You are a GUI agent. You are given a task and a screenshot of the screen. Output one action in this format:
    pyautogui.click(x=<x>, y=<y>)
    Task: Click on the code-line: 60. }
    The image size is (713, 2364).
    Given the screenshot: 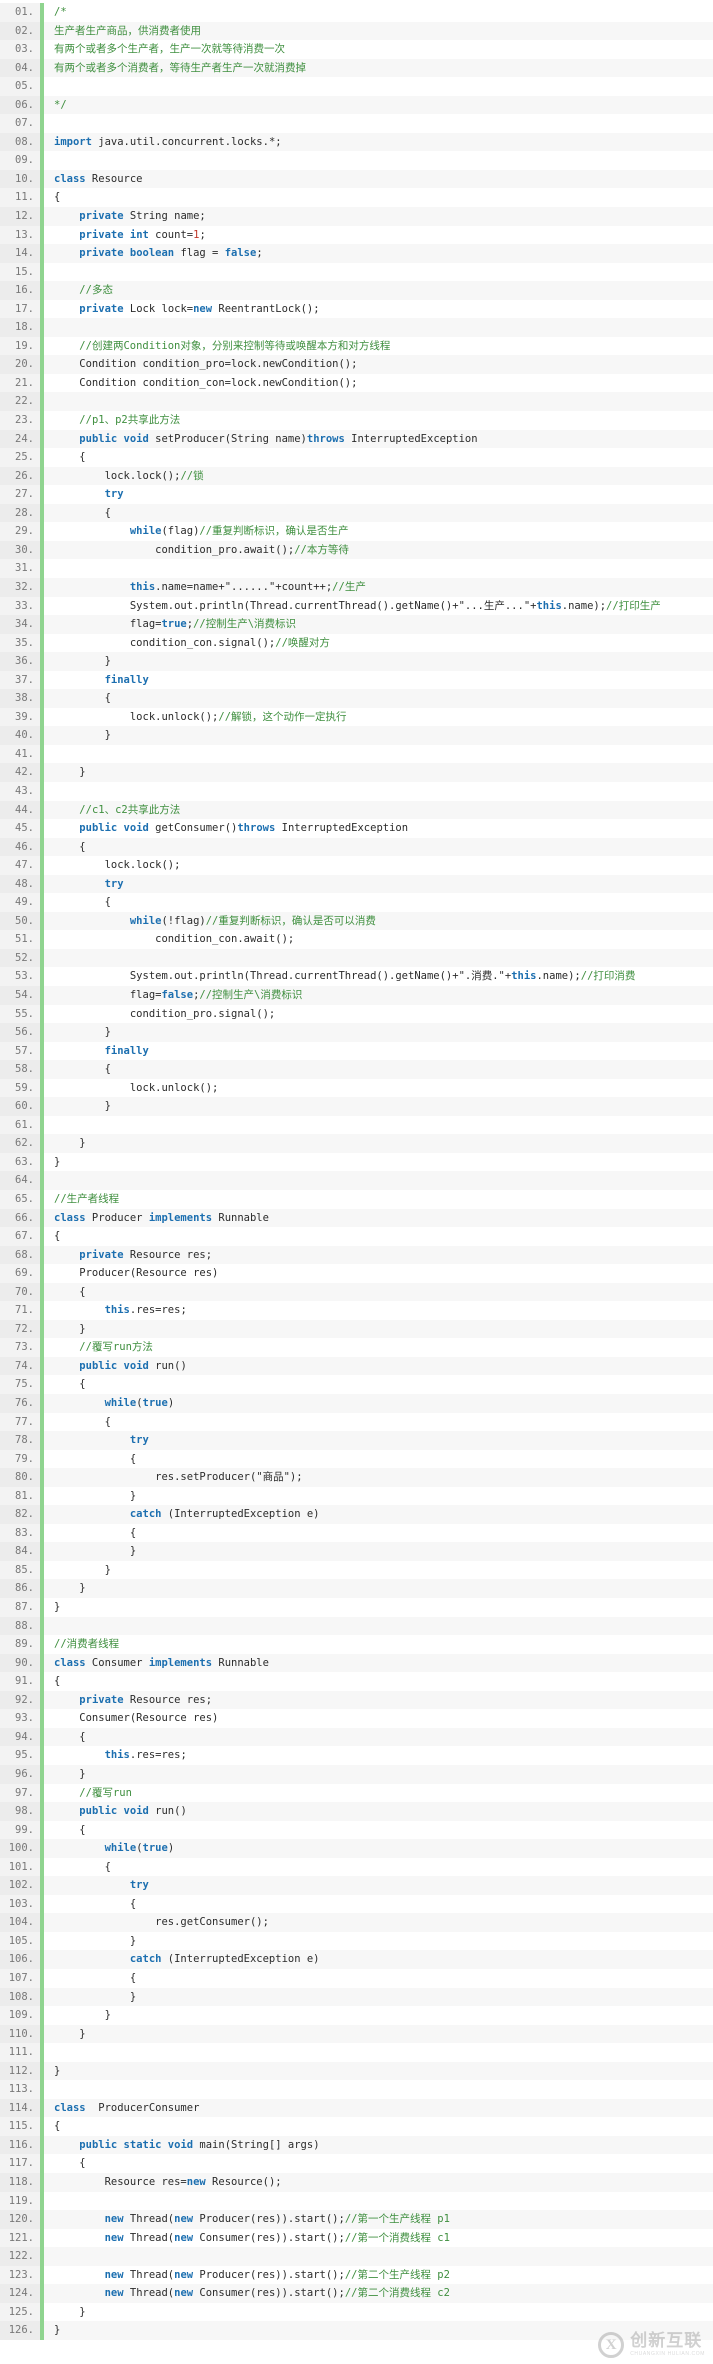 What is the action you would take?
    pyautogui.click(x=356, y=1106)
    